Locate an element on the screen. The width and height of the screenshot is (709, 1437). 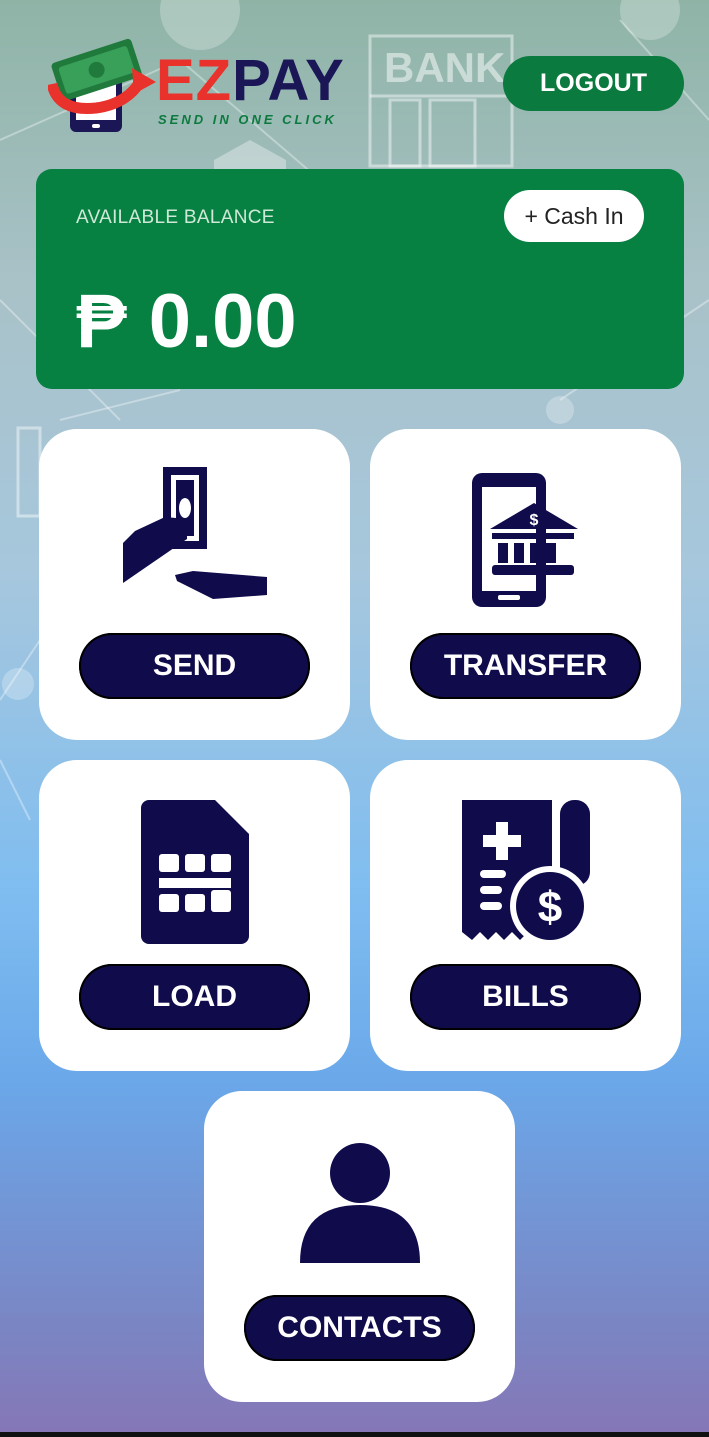
load-button: LOAD is located at coordinates (194, 997).